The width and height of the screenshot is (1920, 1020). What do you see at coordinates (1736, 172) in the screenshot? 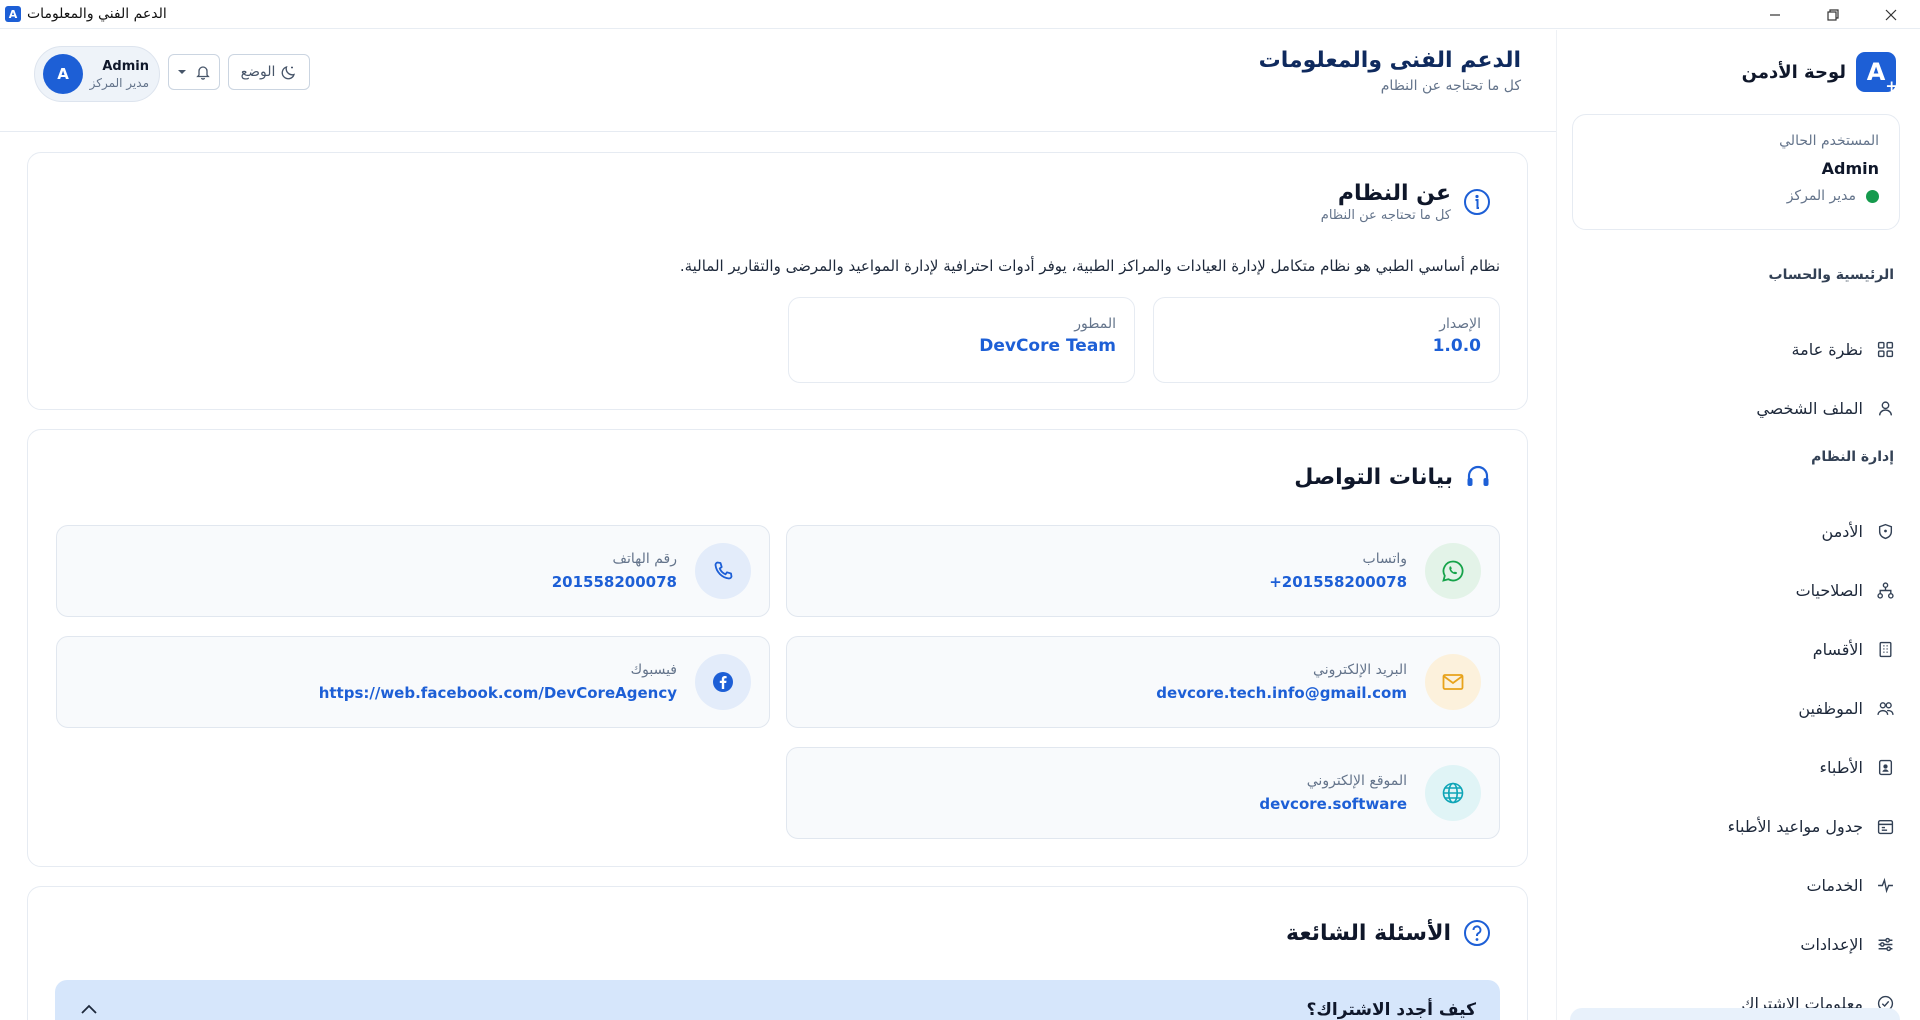
I see `current-user-card: المستخدم الحالي Admin مدير المركز` at bounding box center [1736, 172].